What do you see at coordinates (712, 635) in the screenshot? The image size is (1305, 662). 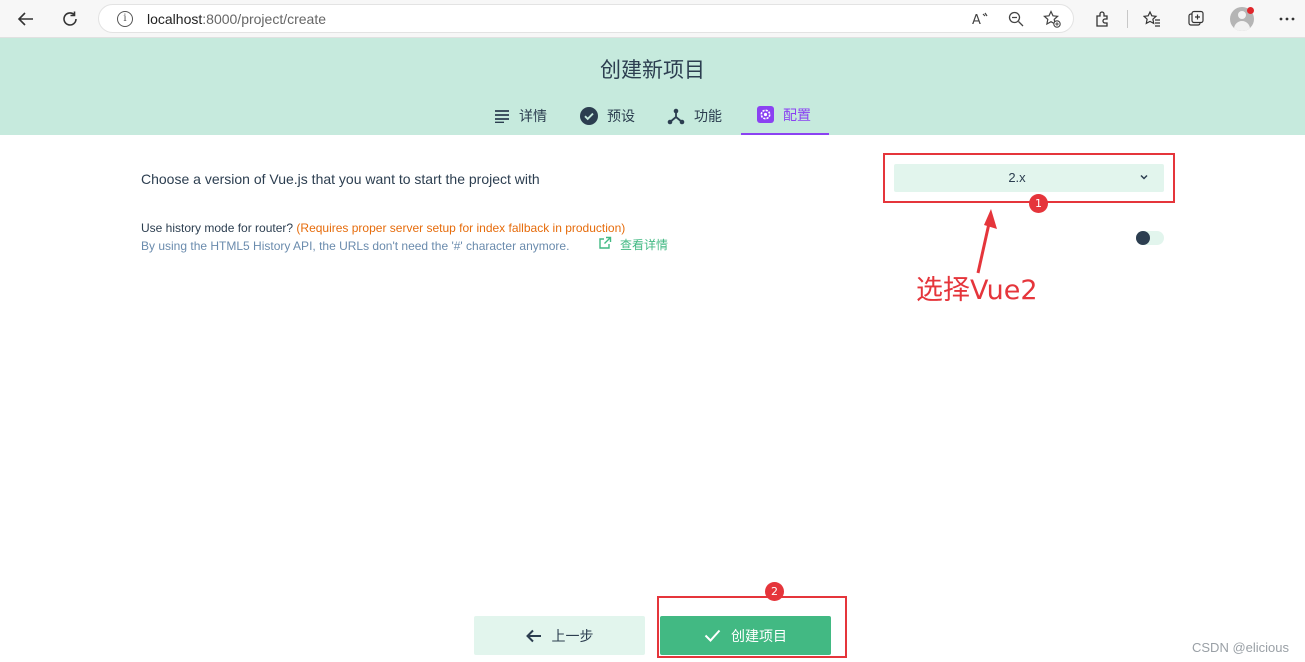 I see `check-icon` at bounding box center [712, 635].